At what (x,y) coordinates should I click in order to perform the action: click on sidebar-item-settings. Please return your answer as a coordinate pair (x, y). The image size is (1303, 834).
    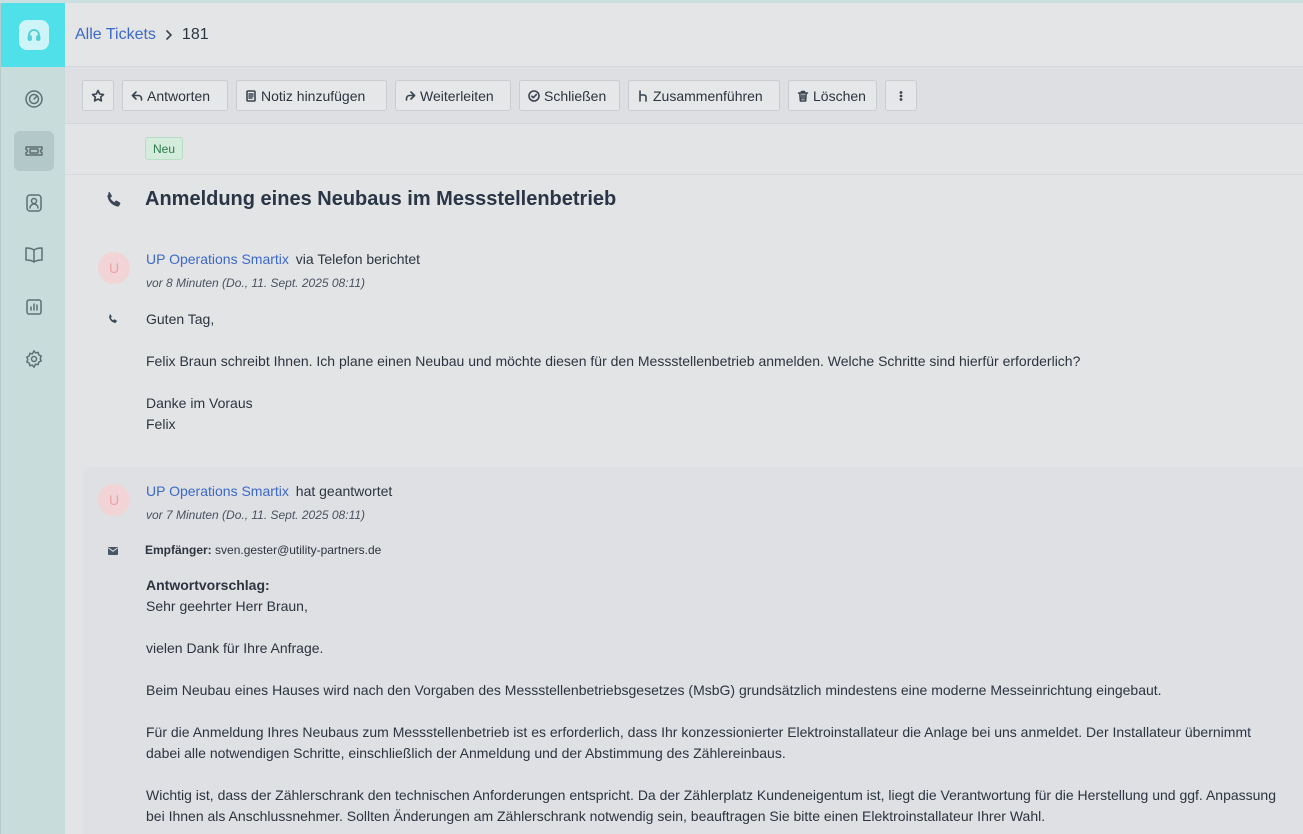
    Looking at the image, I should click on (34, 359).